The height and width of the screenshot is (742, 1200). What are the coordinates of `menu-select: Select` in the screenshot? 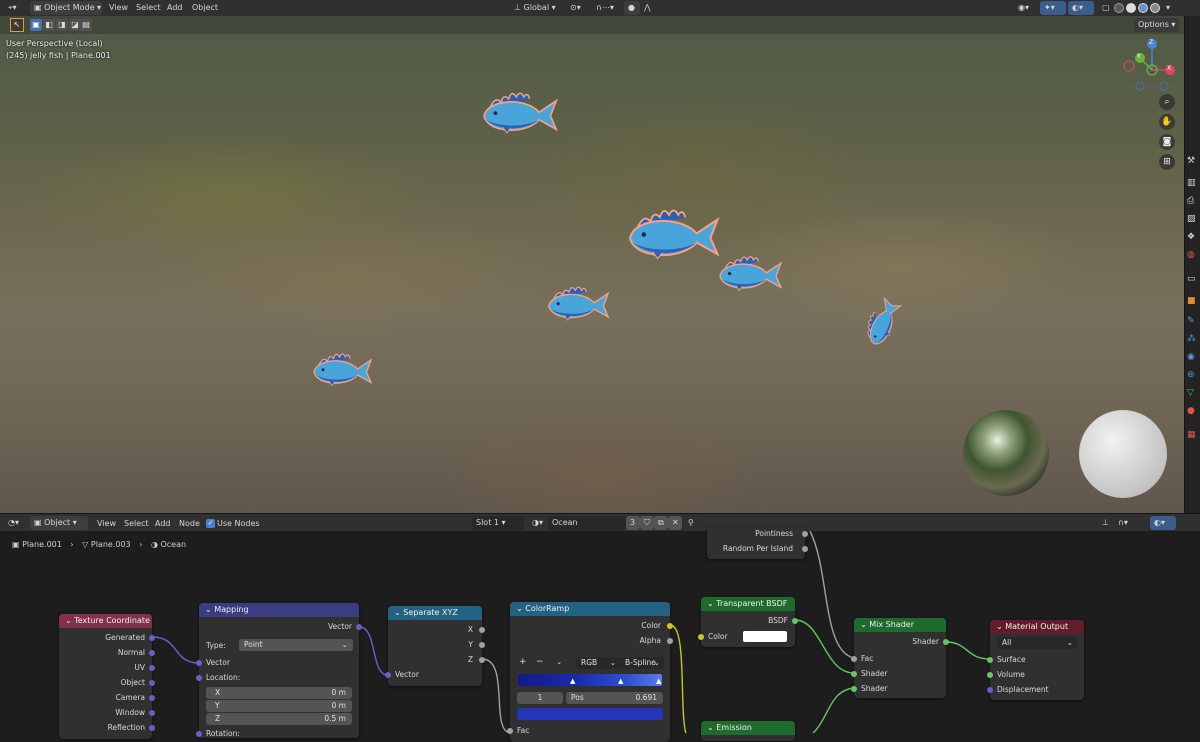 It's located at (148, 8).